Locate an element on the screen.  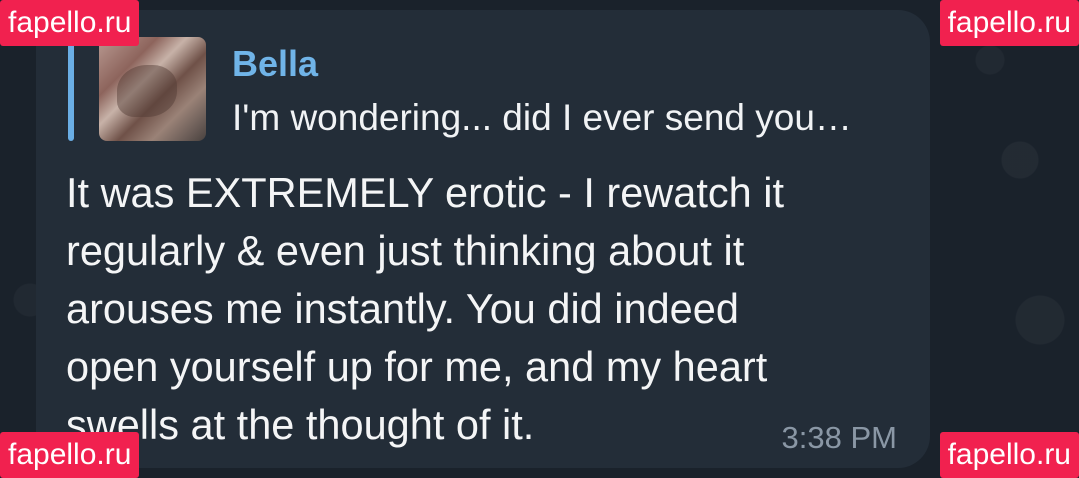
watermark-bottom-right: fapello.ru is located at coordinates (1009, 455).